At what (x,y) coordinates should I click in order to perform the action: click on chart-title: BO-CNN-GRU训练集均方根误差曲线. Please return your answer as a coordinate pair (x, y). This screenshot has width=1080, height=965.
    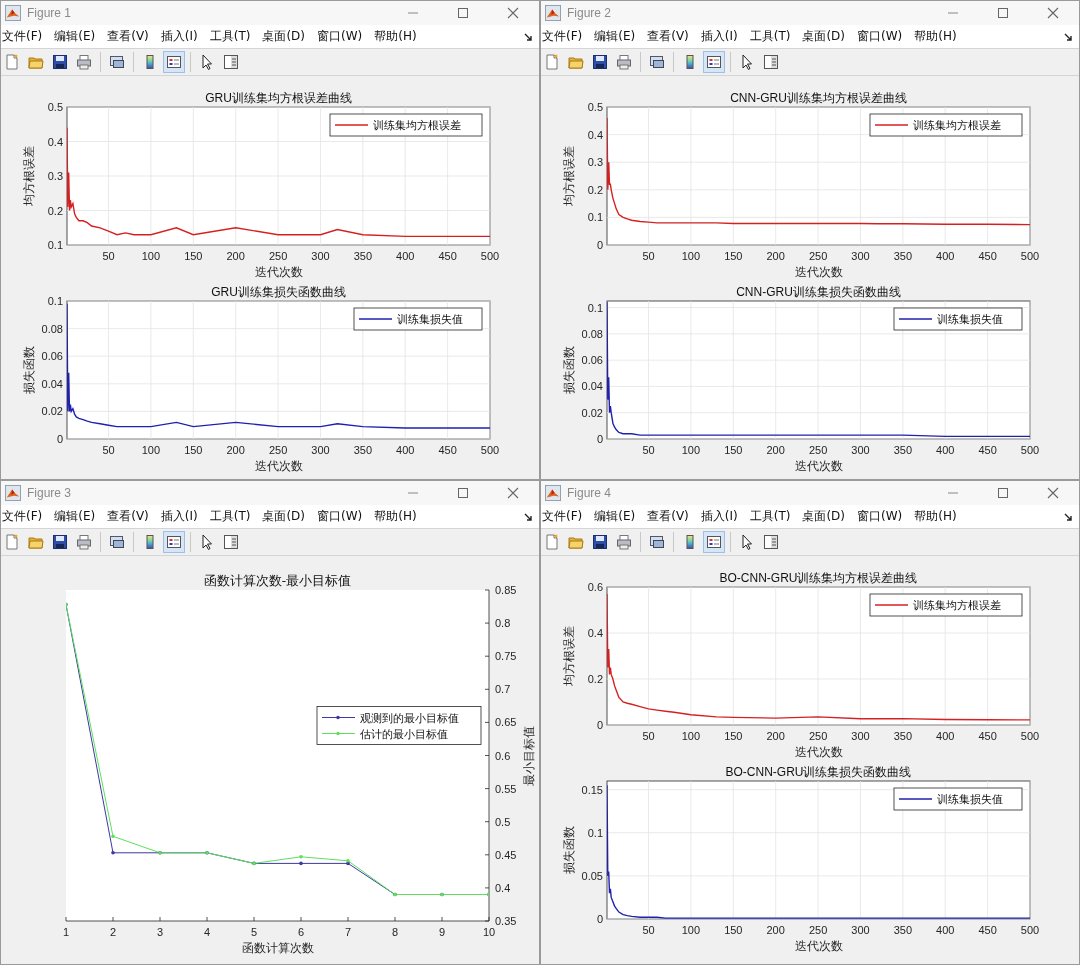
    Looking at the image, I should click on (818, 578).